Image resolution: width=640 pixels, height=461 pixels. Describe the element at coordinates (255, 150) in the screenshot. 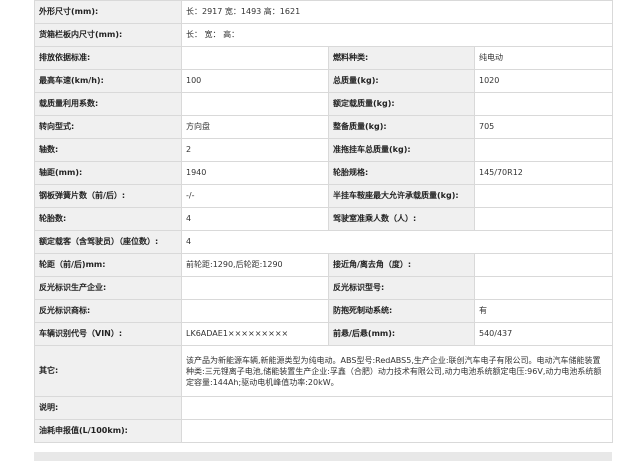

I see `spec-value: 2` at that location.